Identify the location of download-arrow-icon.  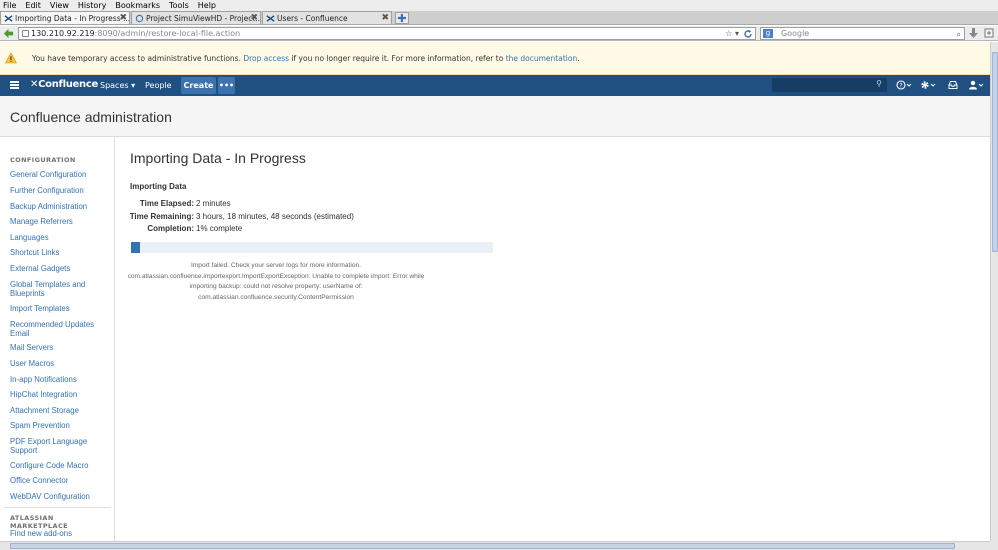
(973, 33).